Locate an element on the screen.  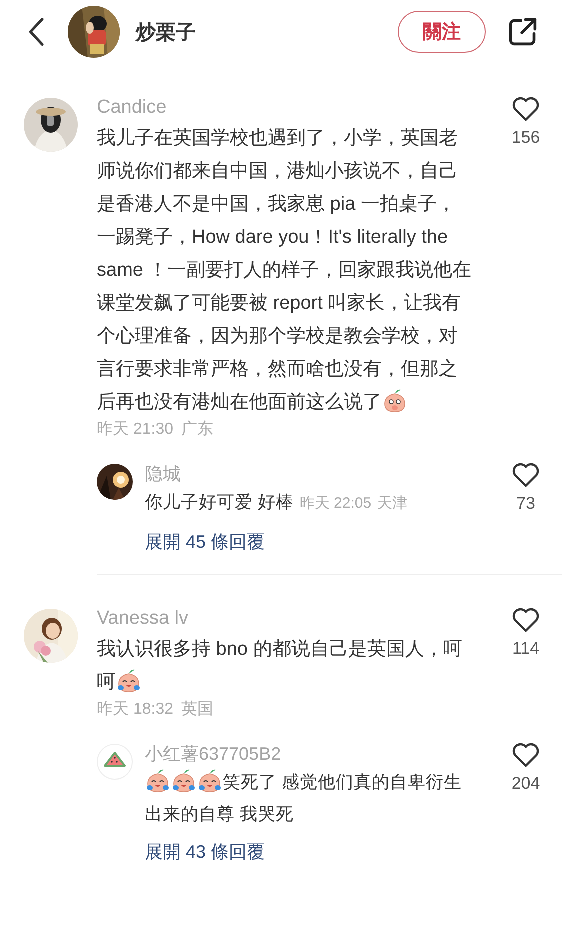
author-name: 炒栗子 is located at coordinates (166, 33).